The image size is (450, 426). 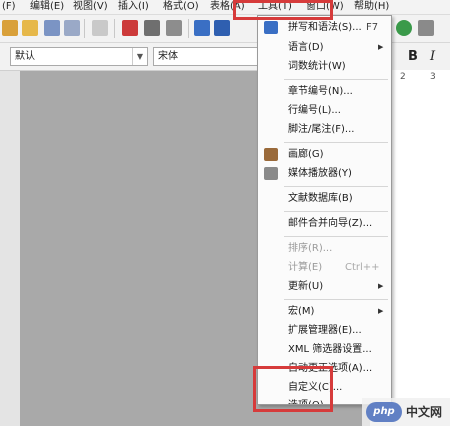 What do you see at coordinates (334, 267) in the screenshot?
I see `menu-item-calculate: 计算(E) Ctrl++` at bounding box center [334, 267].